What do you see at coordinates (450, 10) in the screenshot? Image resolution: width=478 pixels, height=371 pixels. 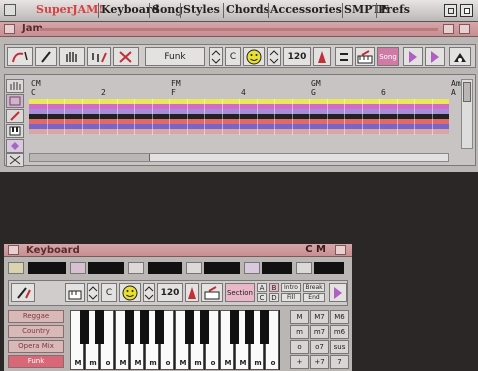 I see `screen-depth-back-button` at bounding box center [450, 10].